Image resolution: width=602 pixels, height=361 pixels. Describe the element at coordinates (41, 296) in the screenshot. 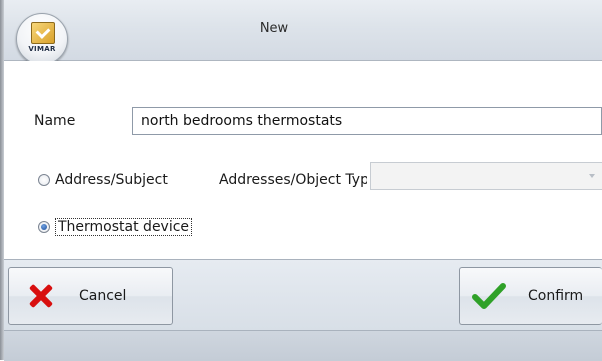

I see `close-x-icon` at that location.